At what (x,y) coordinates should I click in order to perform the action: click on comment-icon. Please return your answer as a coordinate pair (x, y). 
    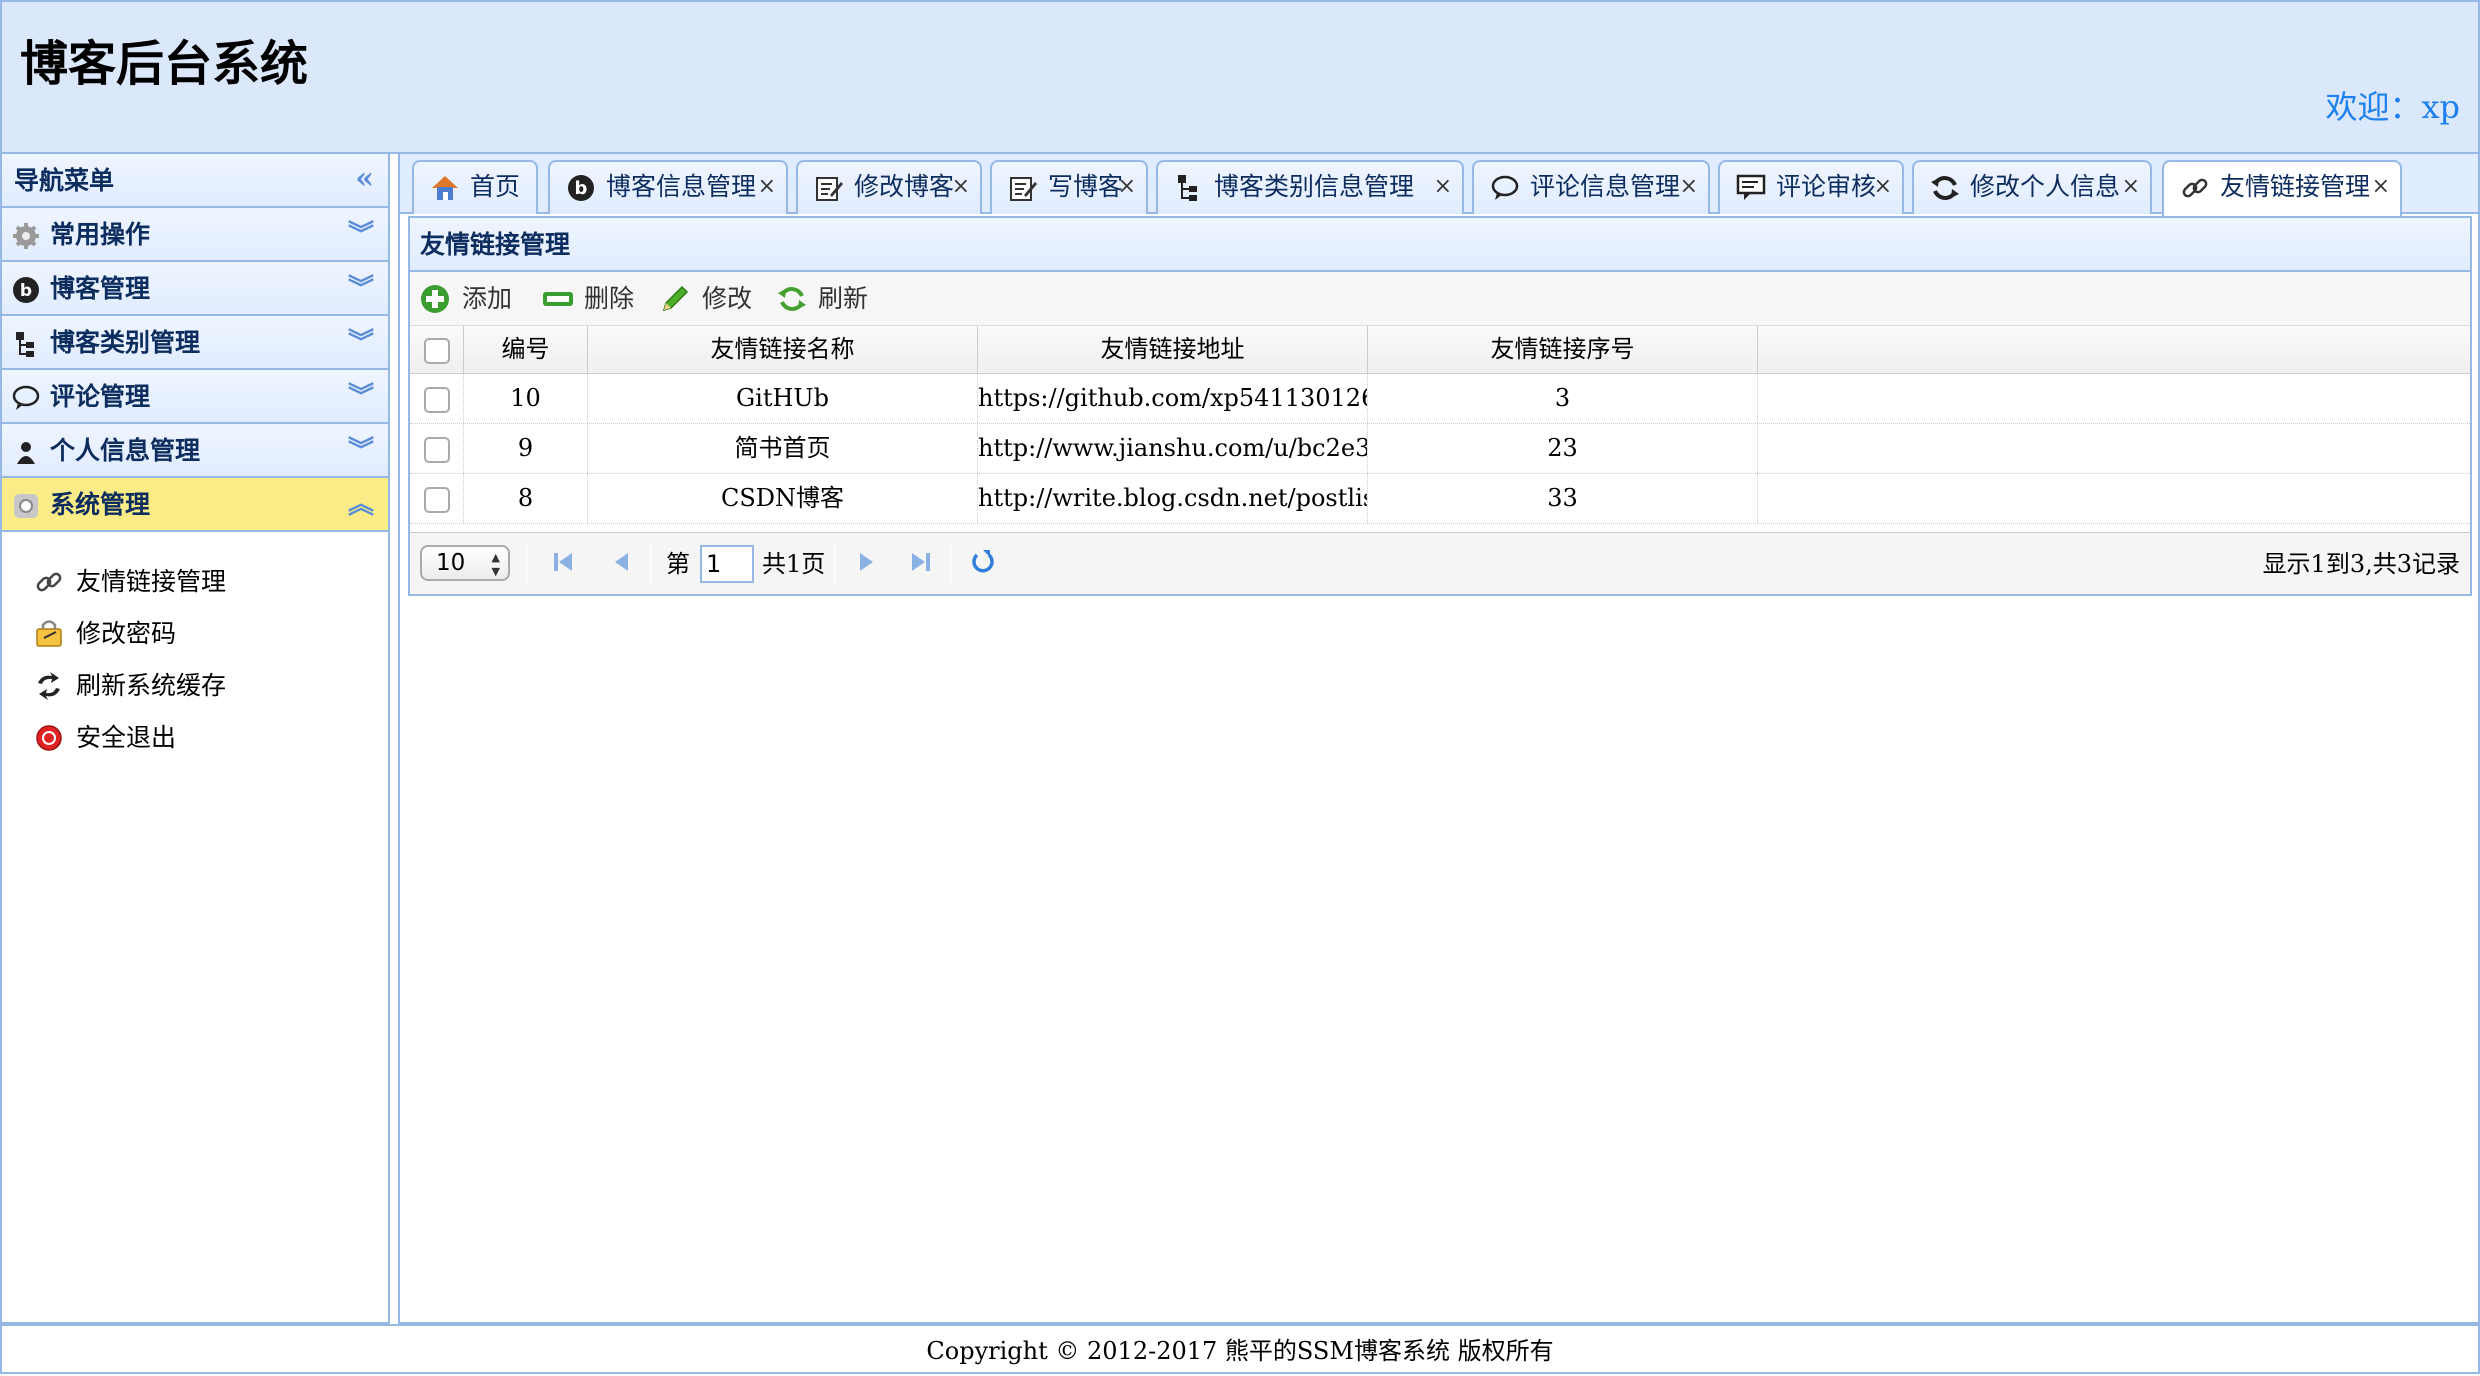
    Looking at the image, I should click on (1505, 187).